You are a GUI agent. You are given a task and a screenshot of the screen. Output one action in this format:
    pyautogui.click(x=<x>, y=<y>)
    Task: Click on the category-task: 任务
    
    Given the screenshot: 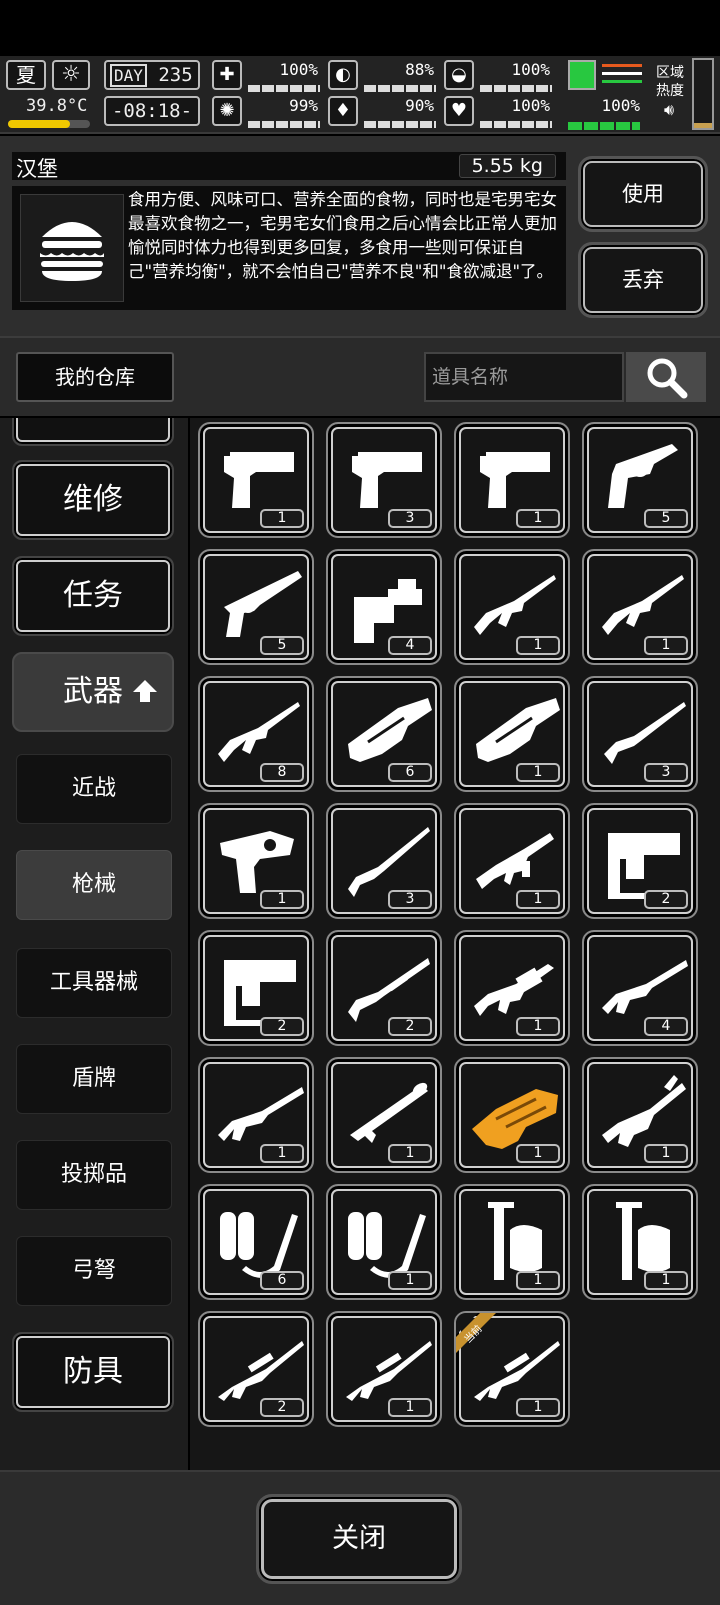 What is the action you would take?
    pyautogui.click(x=93, y=596)
    